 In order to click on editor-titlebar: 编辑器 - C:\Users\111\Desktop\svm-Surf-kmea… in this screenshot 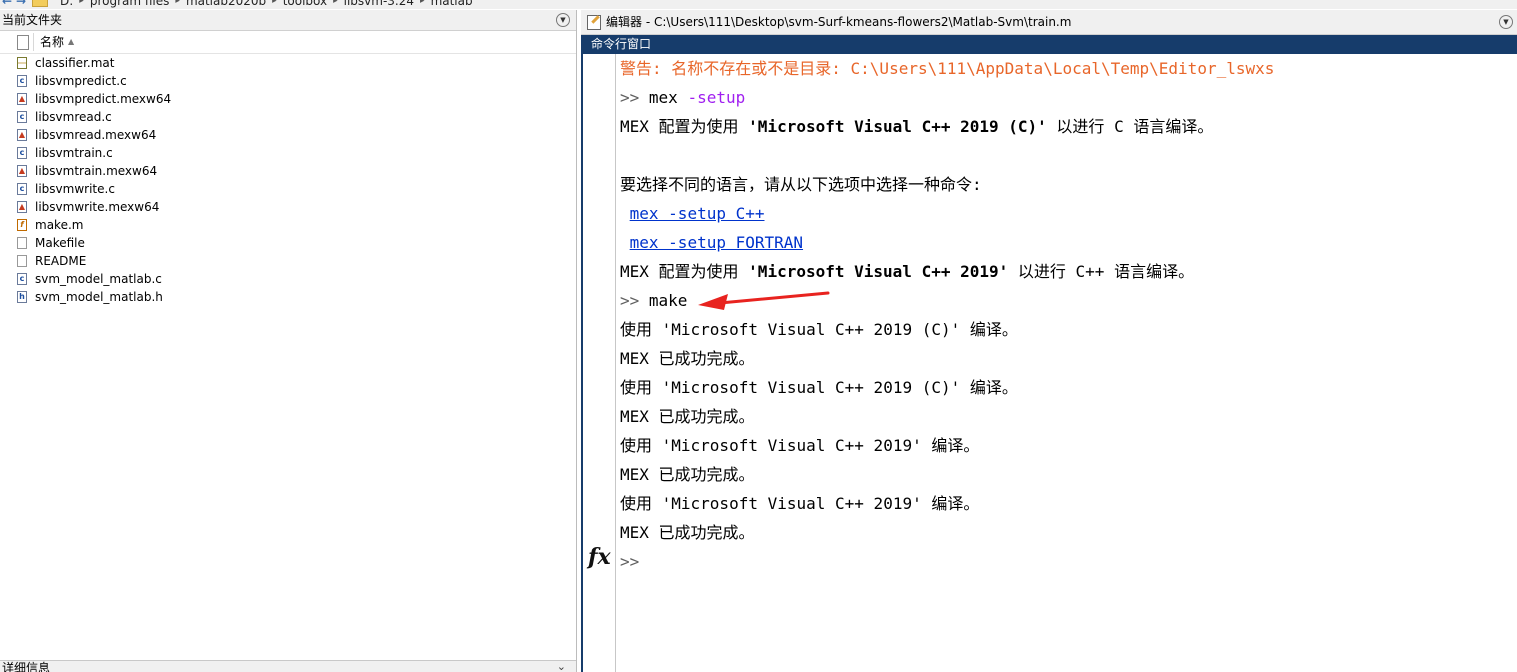, I will do `click(1049, 22)`.